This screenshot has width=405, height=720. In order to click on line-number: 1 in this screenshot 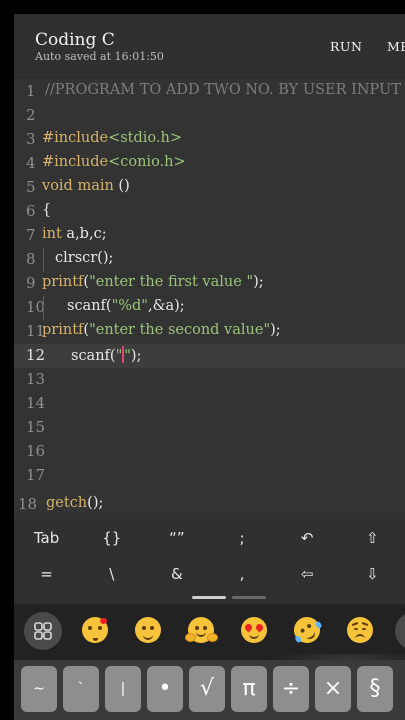, I will do `click(31, 91)`.